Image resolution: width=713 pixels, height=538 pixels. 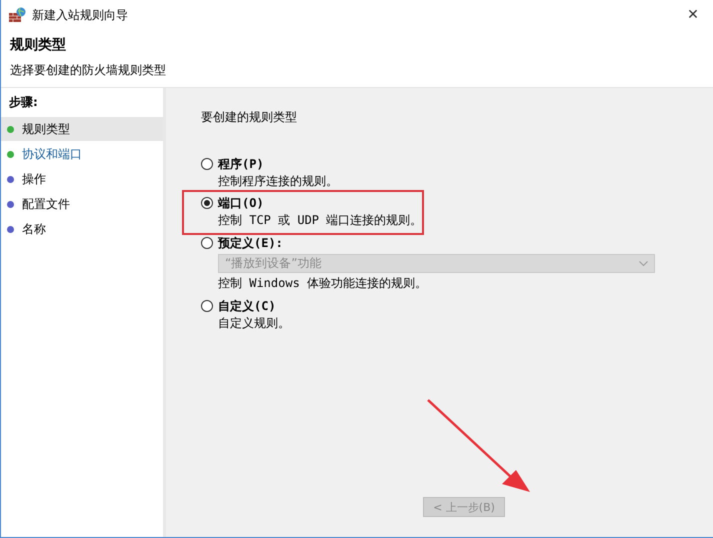 I want to click on prompt-label: 要创建的规则类型, so click(x=249, y=117).